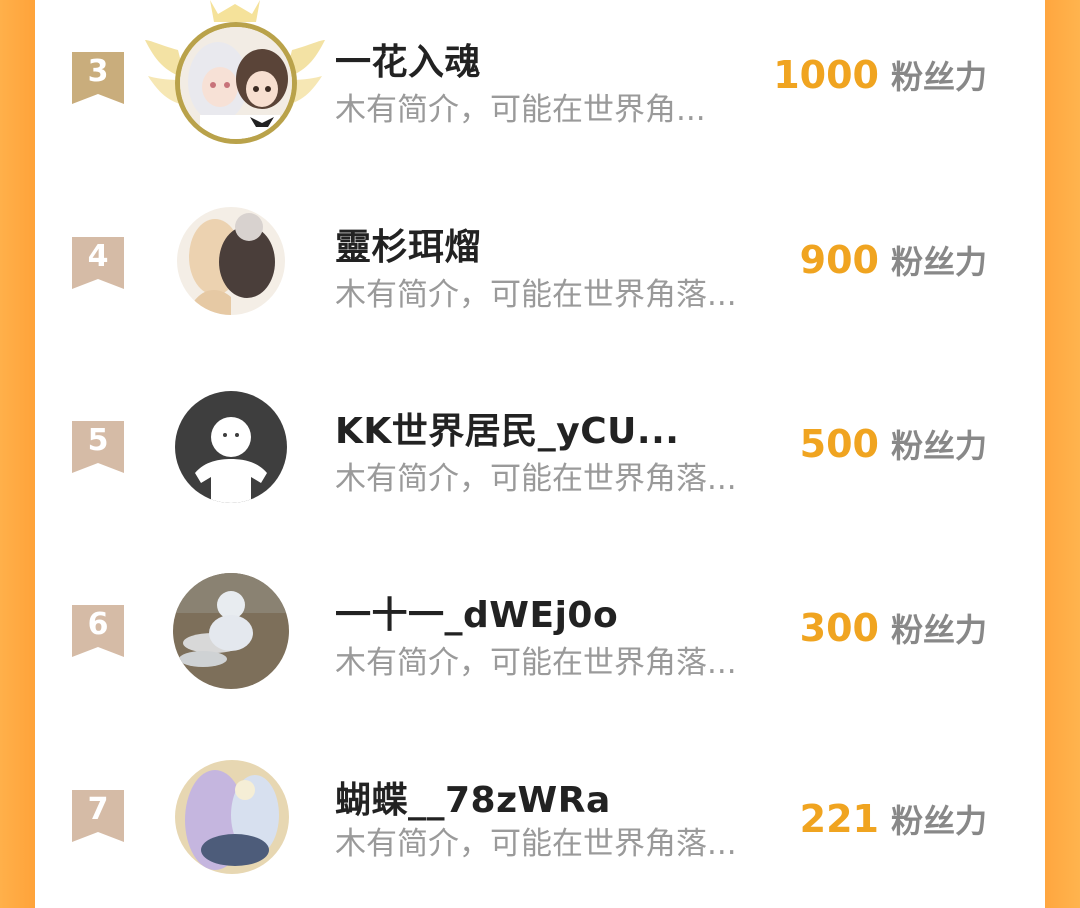 This screenshot has width=1080, height=908. I want to click on fan-power-score: 221 粉丝力, so click(893, 819).